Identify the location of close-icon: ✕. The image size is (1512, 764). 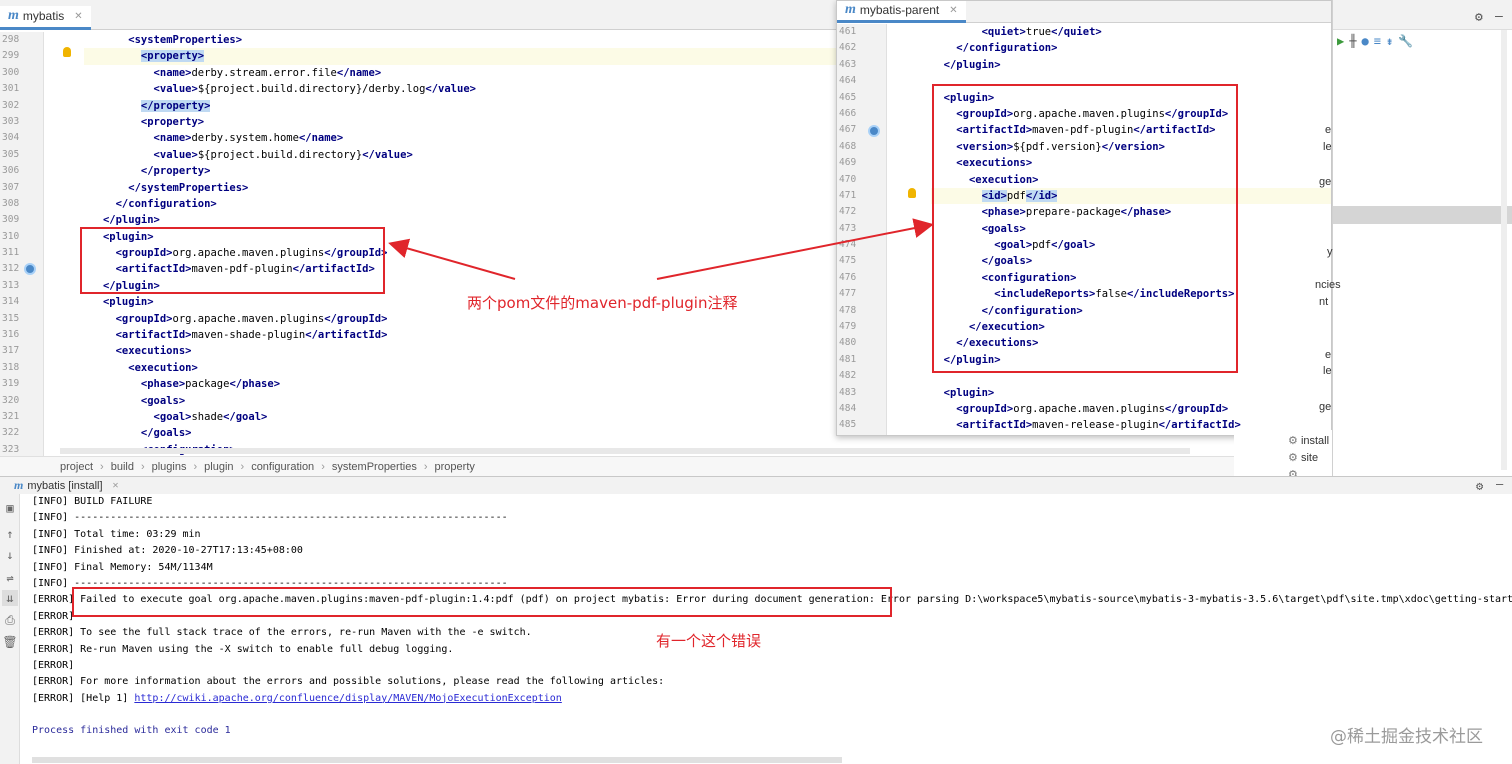
(116, 485).